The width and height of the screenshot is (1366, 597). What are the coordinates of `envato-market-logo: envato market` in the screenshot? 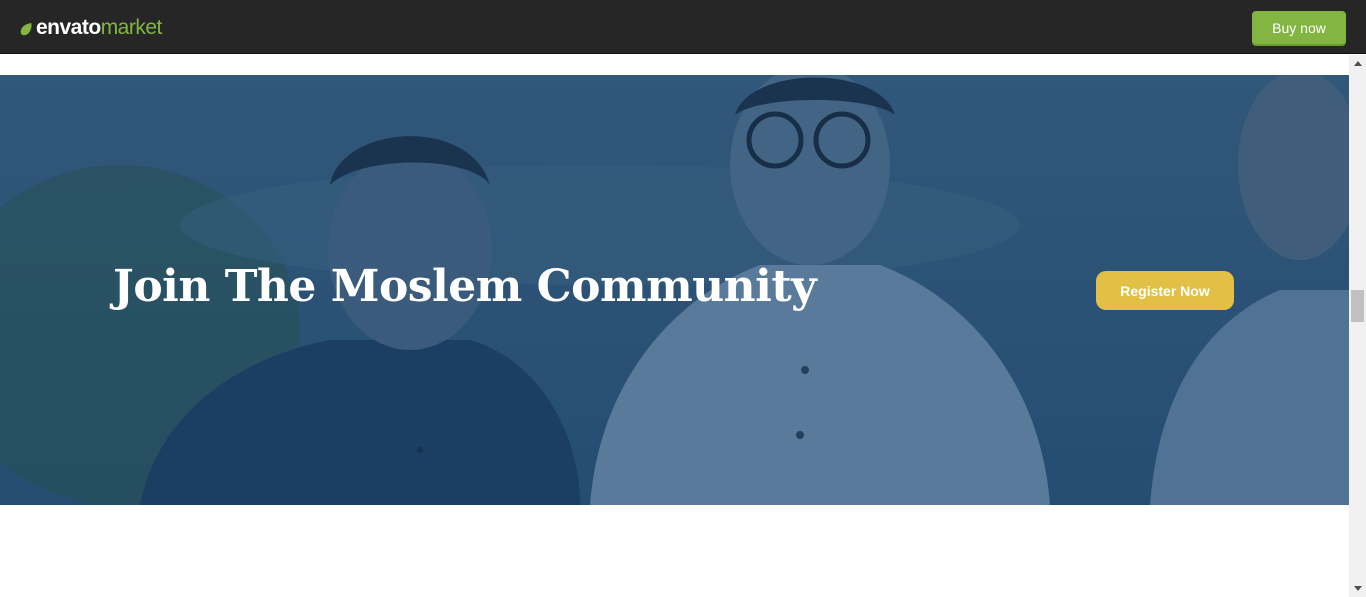 It's located at (90, 28).